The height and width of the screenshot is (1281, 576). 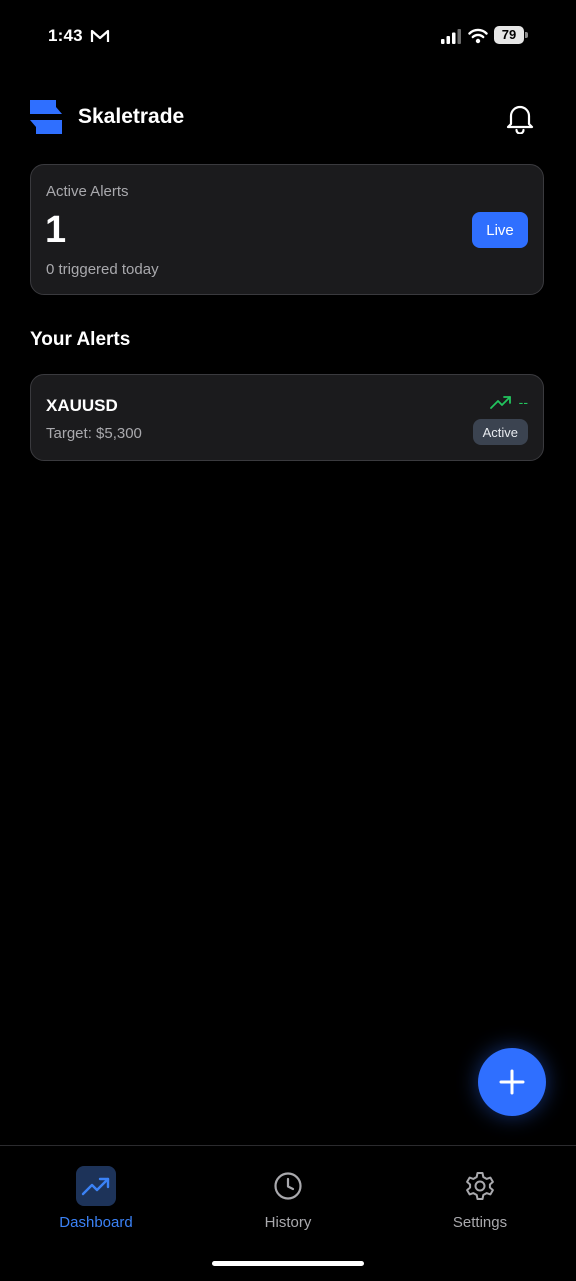 I want to click on plus-icon, so click(x=512, y=1082).